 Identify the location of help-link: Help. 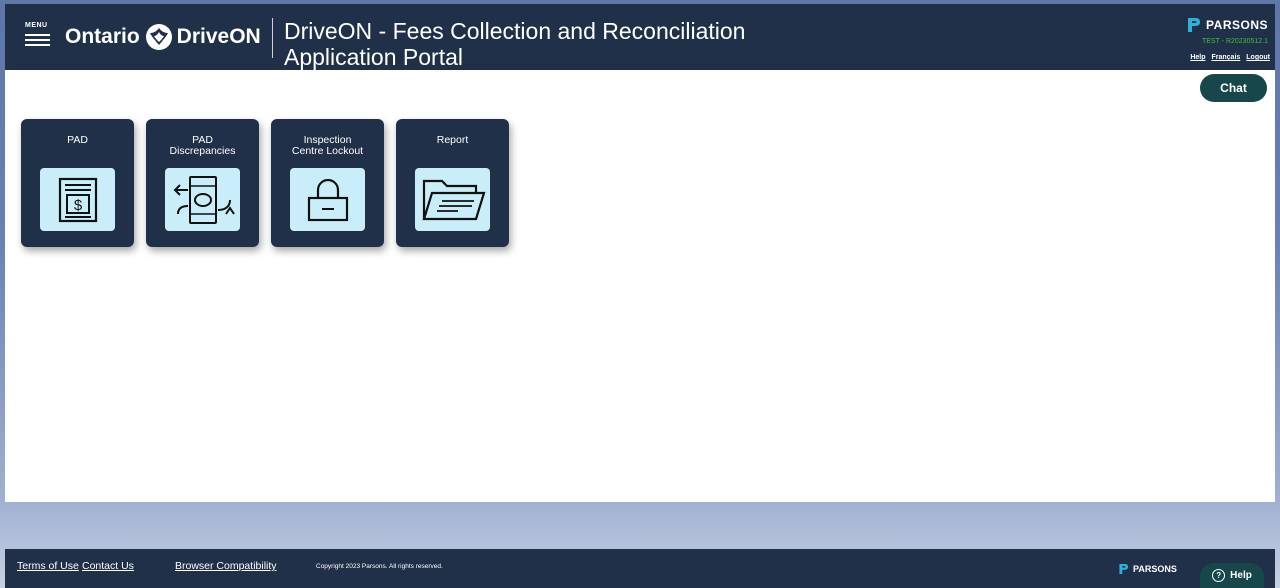
(1197, 57).